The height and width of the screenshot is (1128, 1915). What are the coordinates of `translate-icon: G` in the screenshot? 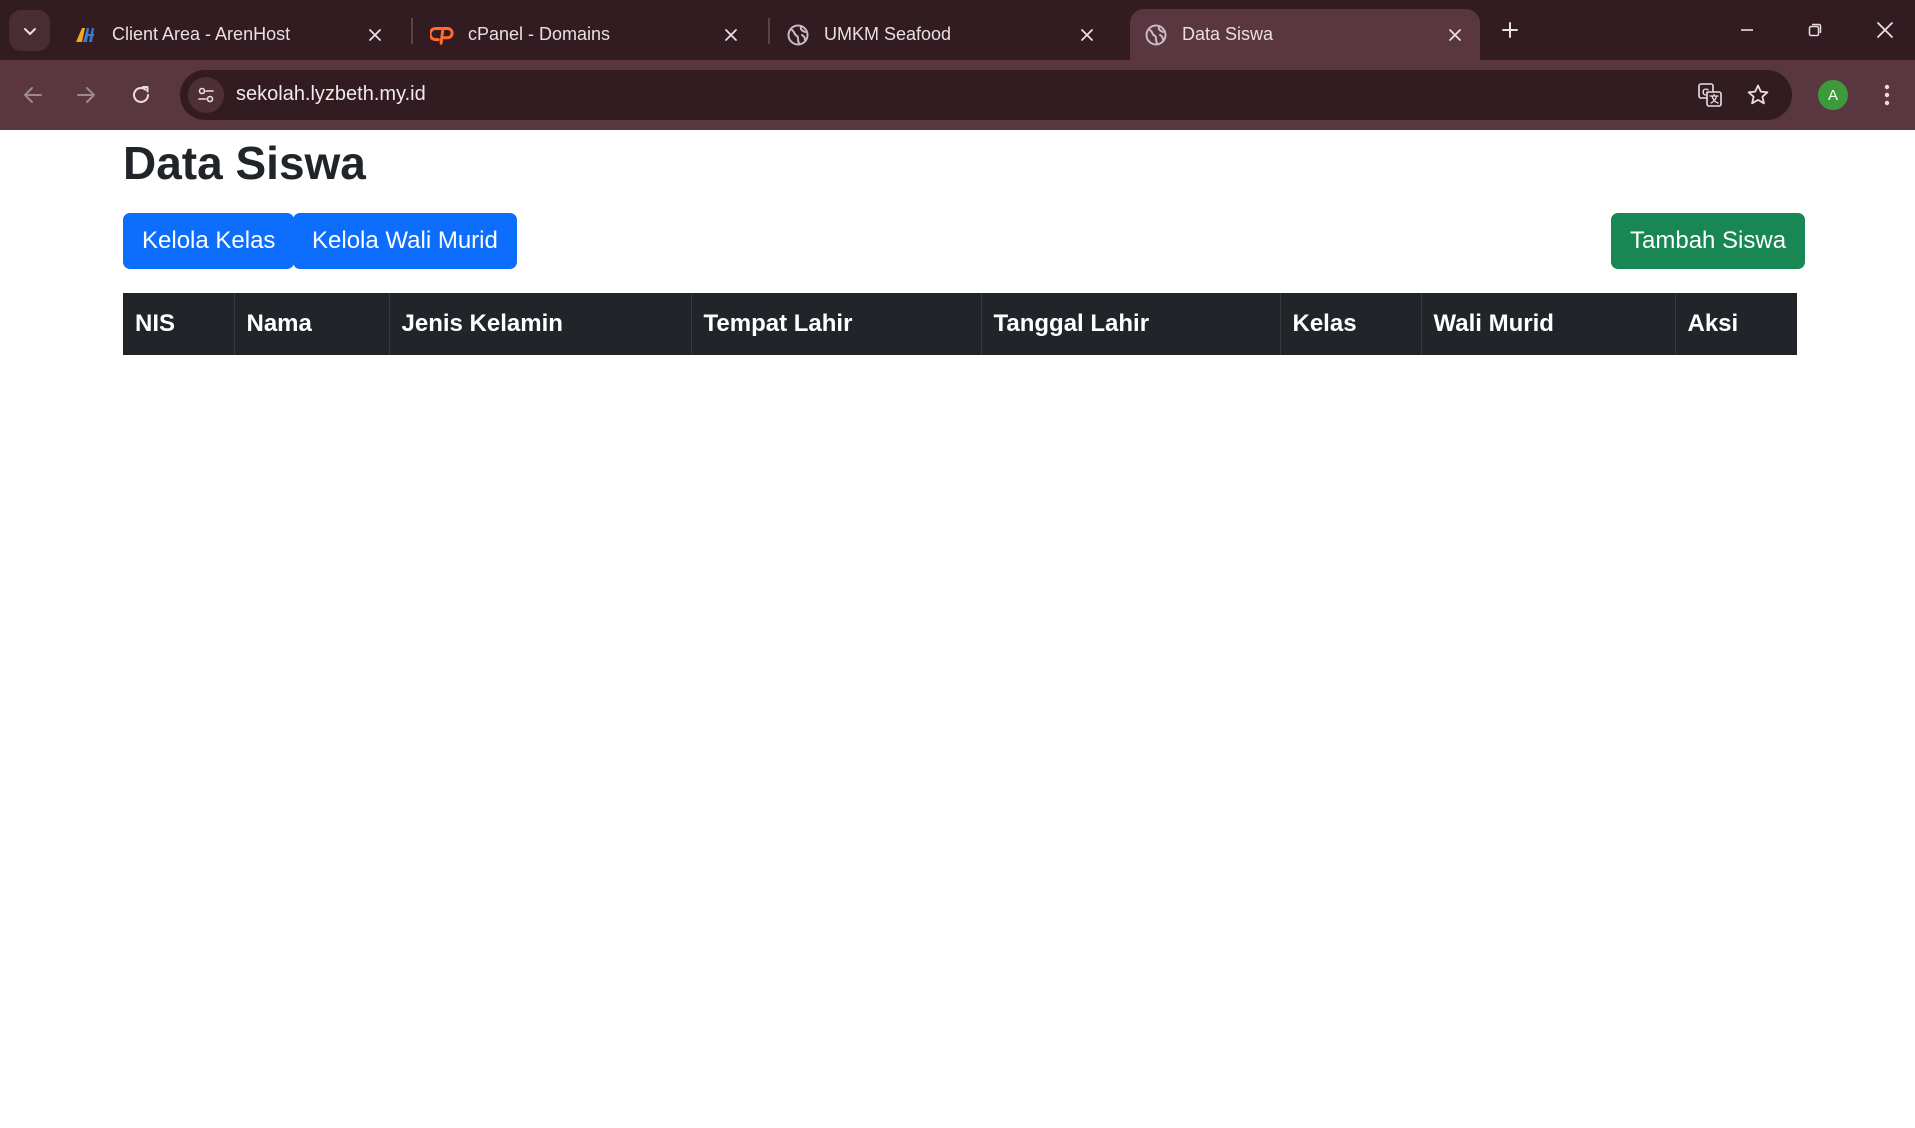 It's located at (1710, 95).